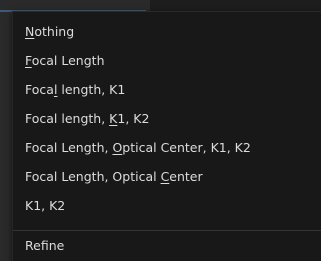 The image size is (321, 261). I want to click on menu-item-label: Focal length, K1, K2, so click(87, 118).